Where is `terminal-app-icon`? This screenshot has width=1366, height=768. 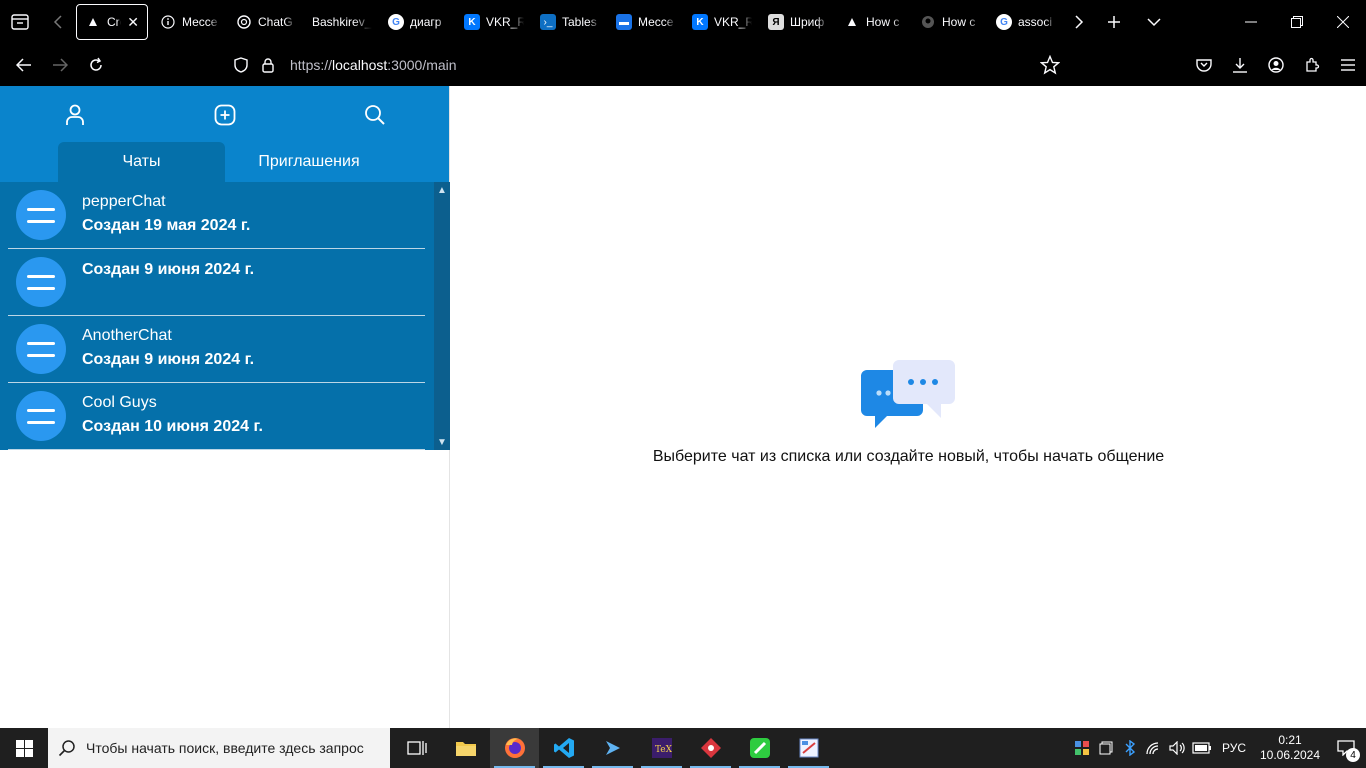
terminal-app-icon is located at coordinates (612, 748).